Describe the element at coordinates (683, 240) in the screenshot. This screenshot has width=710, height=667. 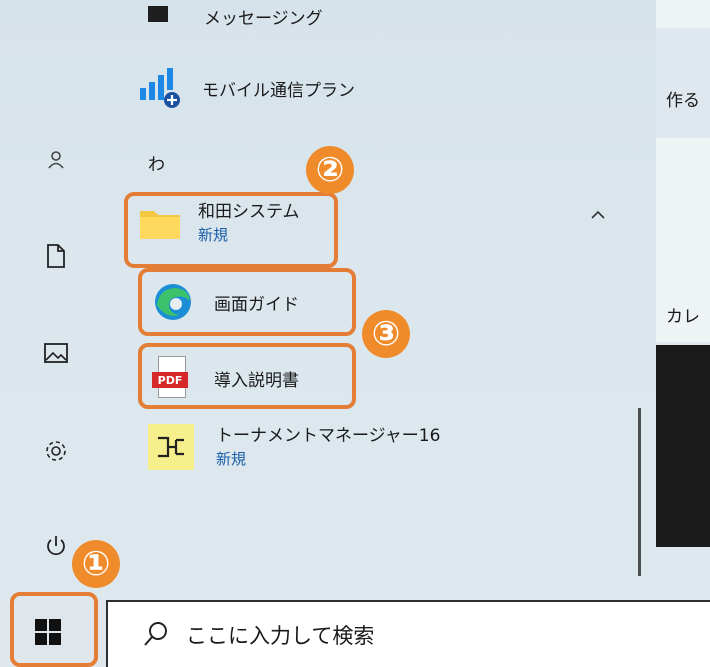
I see `tile-calendar: カレ` at that location.